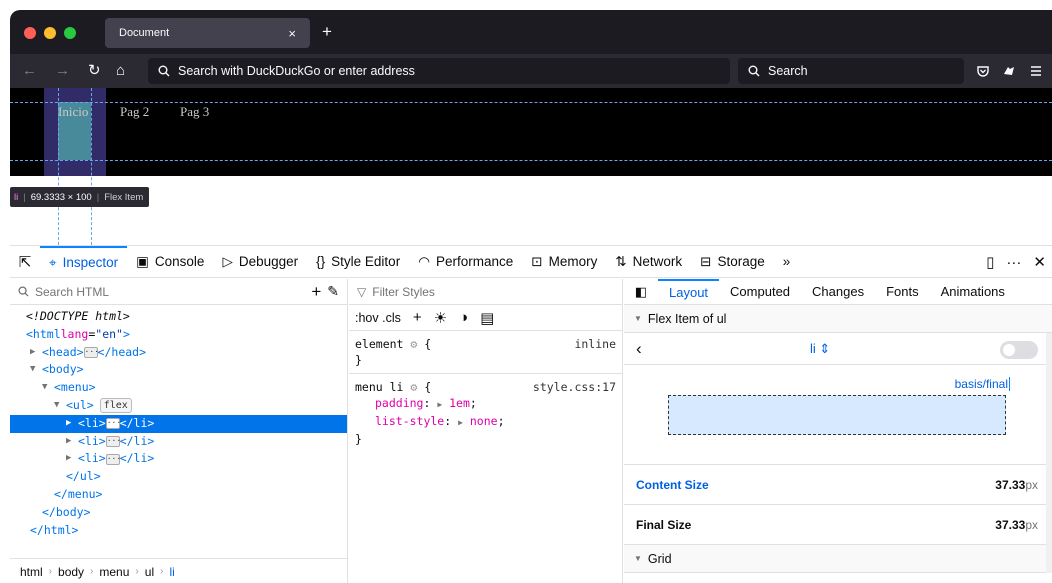 The height and width of the screenshot is (583, 1052). Describe the element at coordinates (134, 112) in the screenshot. I see `page-menu-item-pag2: Pag 2` at that location.